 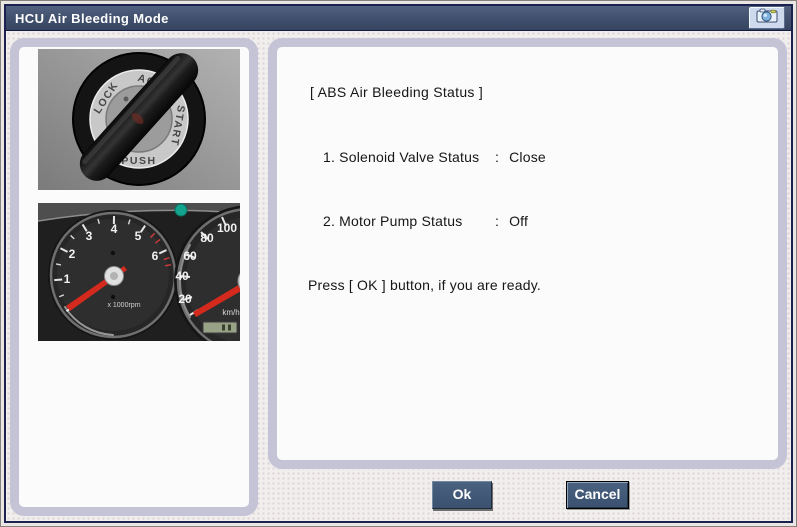 What do you see at coordinates (182, 276) in the screenshot?
I see `svg-text: 40` at bounding box center [182, 276].